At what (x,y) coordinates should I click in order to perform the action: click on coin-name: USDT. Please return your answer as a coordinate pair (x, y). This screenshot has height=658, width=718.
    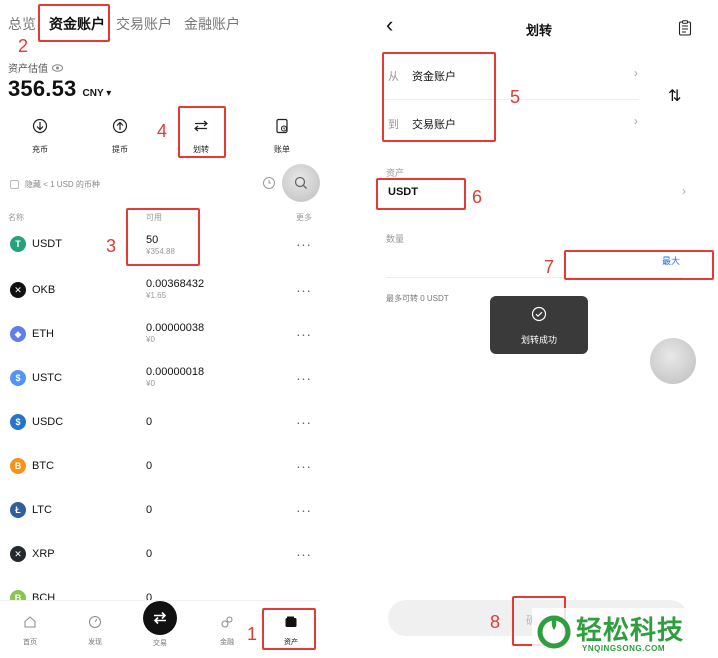
    Looking at the image, I should click on (47, 244).